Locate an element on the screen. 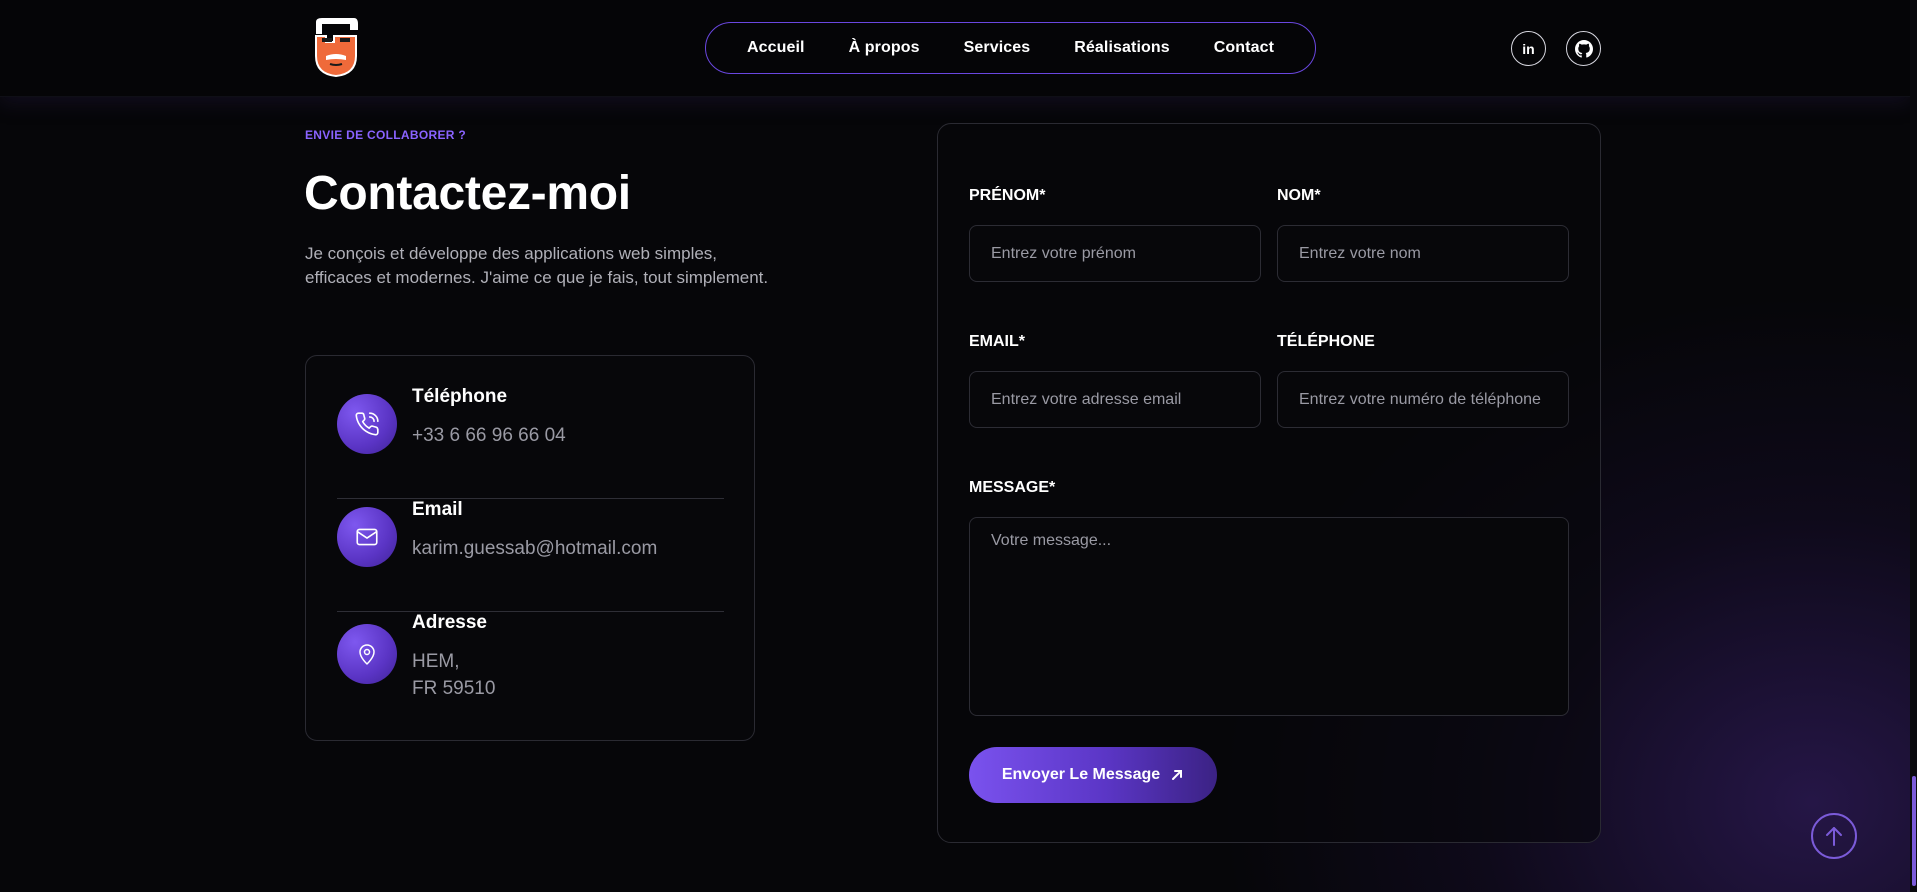 Image resolution: width=1917 pixels, height=892 pixels. firstname-input: Entrez votre prénom is located at coordinates (1115, 253).